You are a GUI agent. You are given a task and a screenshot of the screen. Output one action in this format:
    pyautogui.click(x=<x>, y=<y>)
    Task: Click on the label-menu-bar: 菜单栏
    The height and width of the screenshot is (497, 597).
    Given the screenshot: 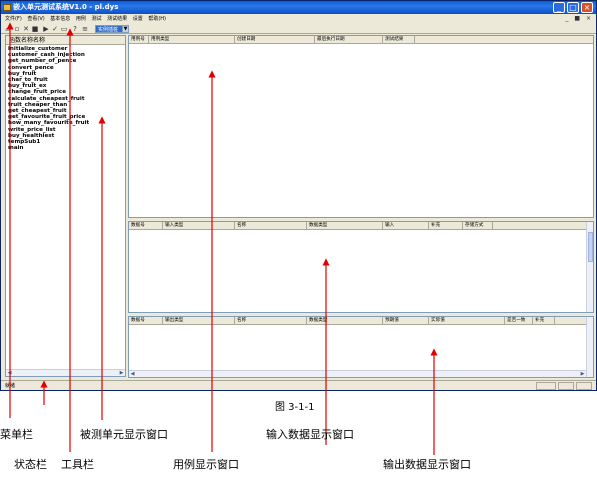 What is the action you would take?
    pyautogui.click(x=16, y=434)
    